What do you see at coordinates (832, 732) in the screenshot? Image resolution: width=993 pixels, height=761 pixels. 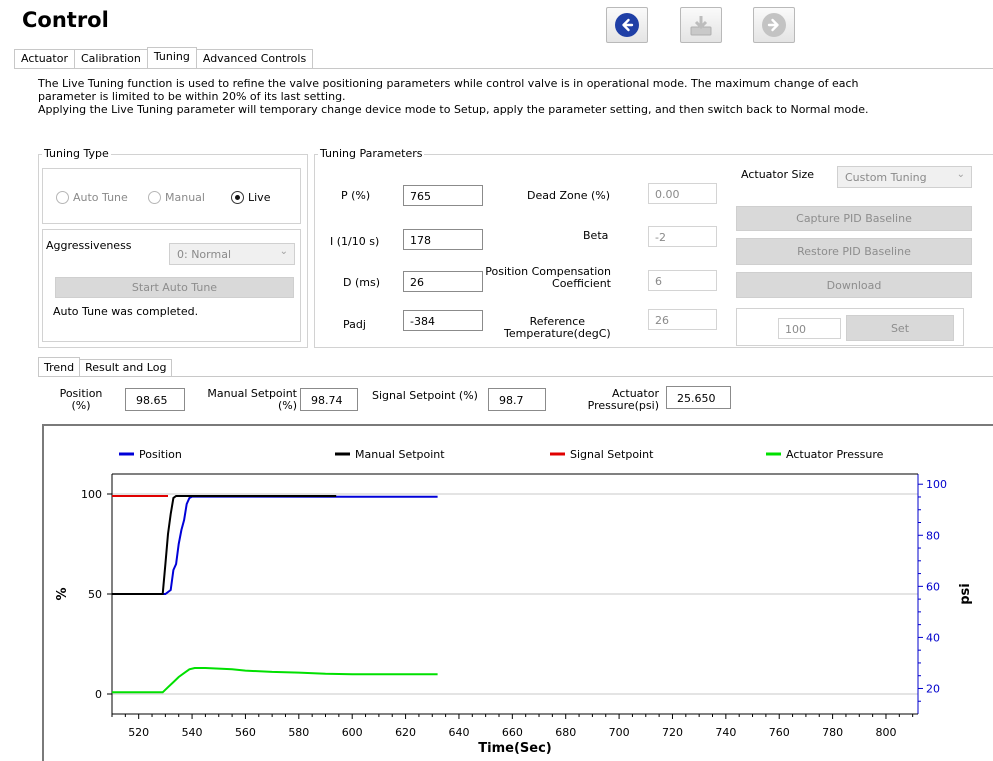 I see `x-tick-label: 780` at bounding box center [832, 732].